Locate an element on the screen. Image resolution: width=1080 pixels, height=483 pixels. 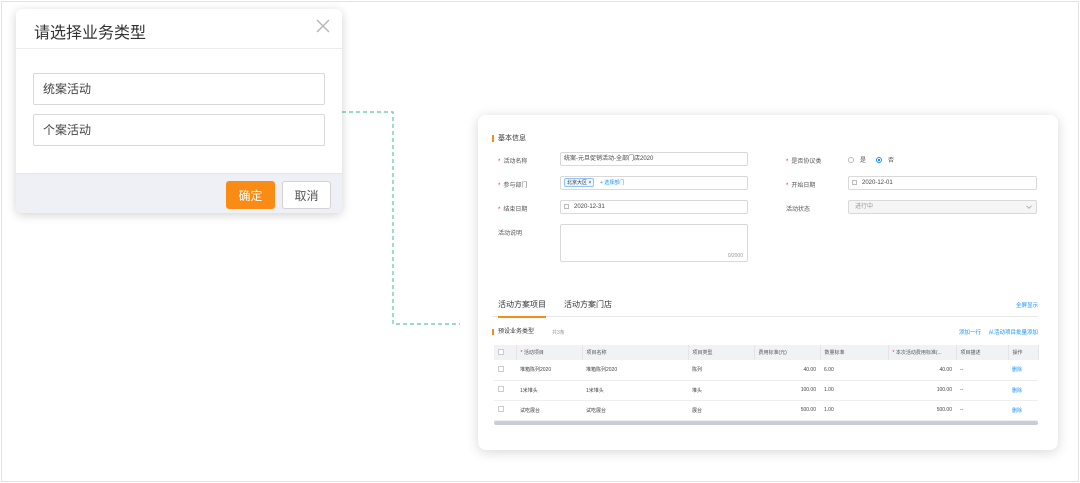
department-tag-label: 北京大区 is located at coordinates (577, 183).